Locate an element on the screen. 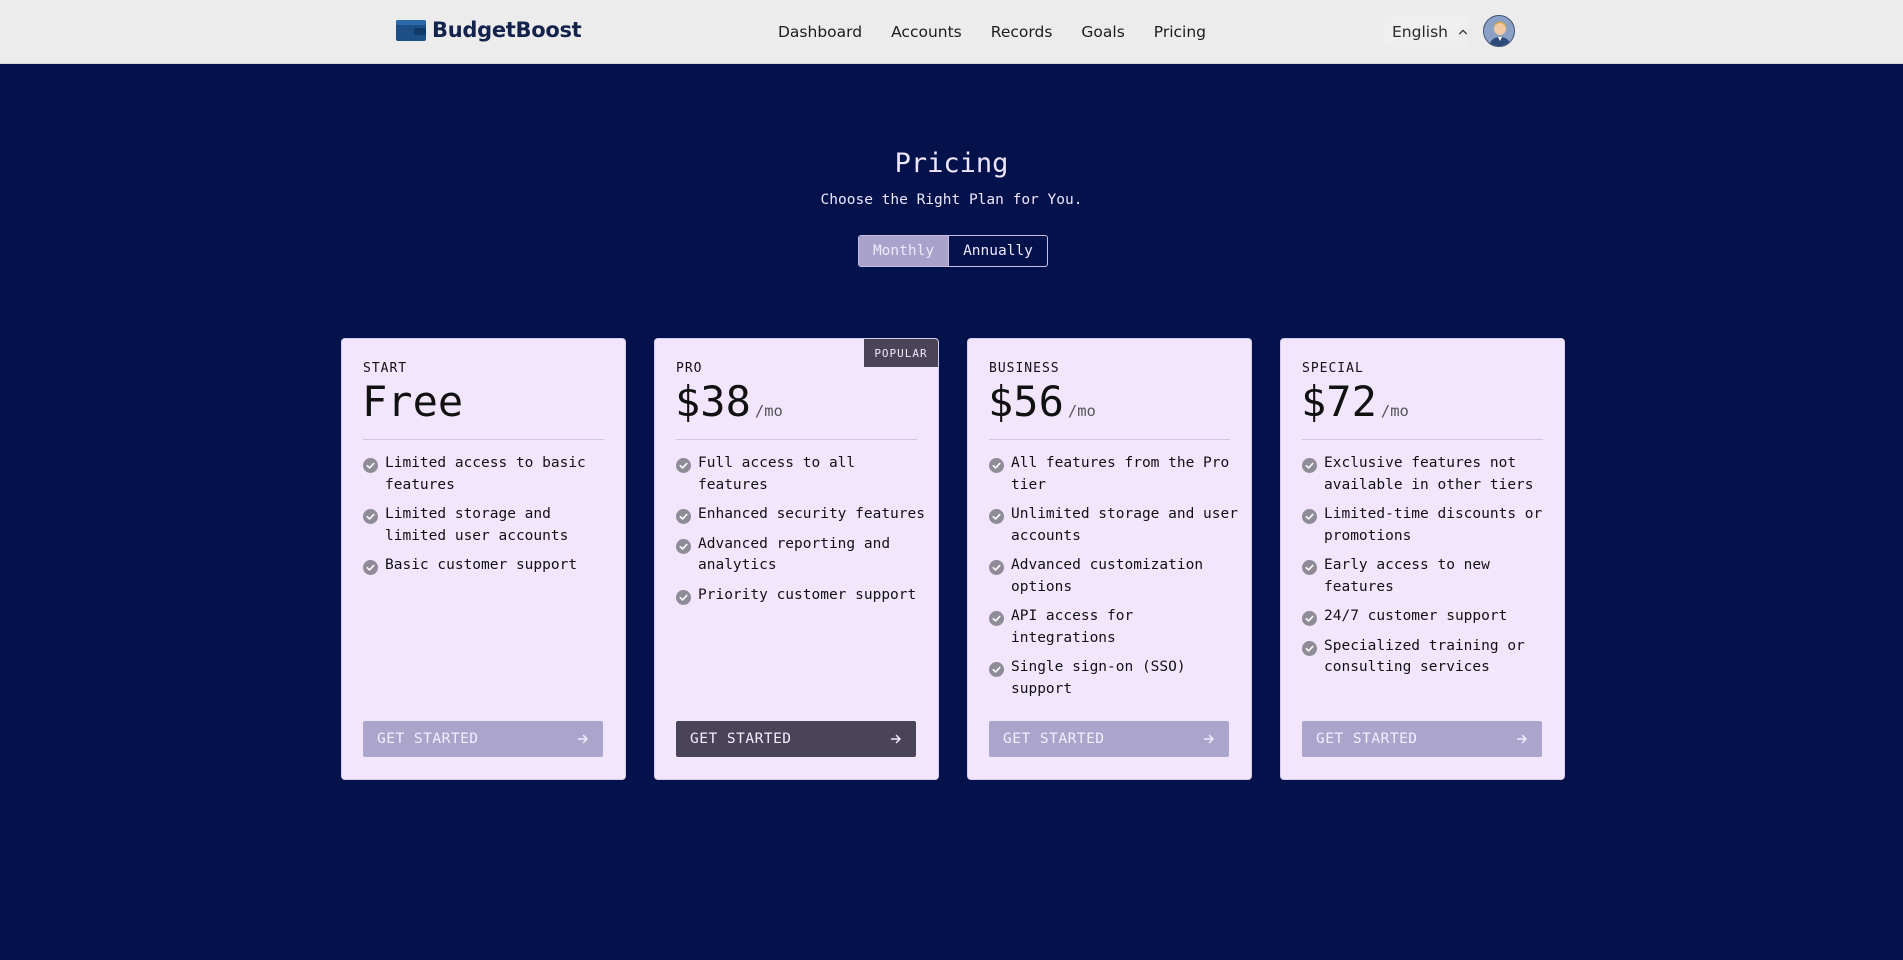  feature-text: Full access to all features is located at coordinates (777, 474).